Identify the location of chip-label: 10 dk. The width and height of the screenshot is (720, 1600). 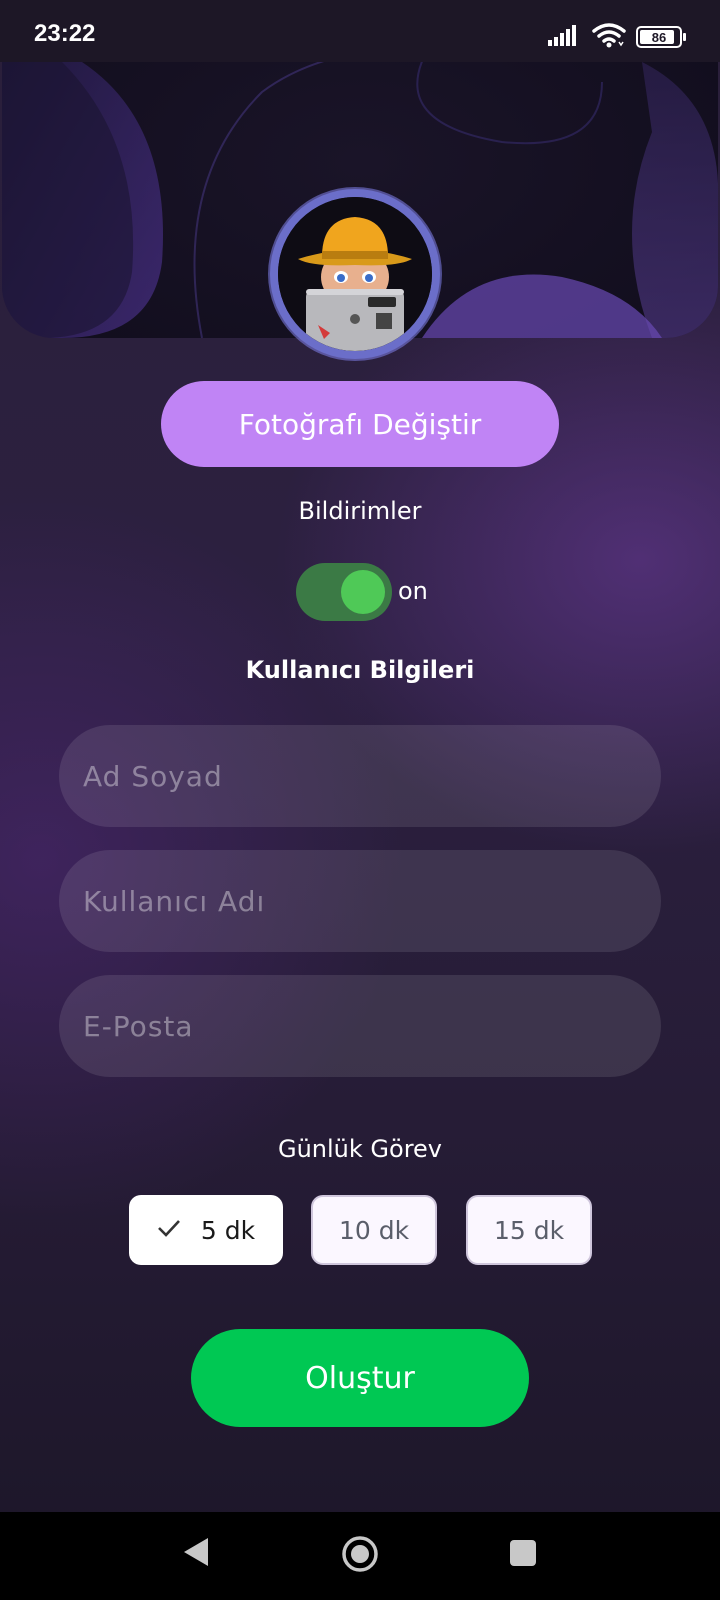
(374, 1230).